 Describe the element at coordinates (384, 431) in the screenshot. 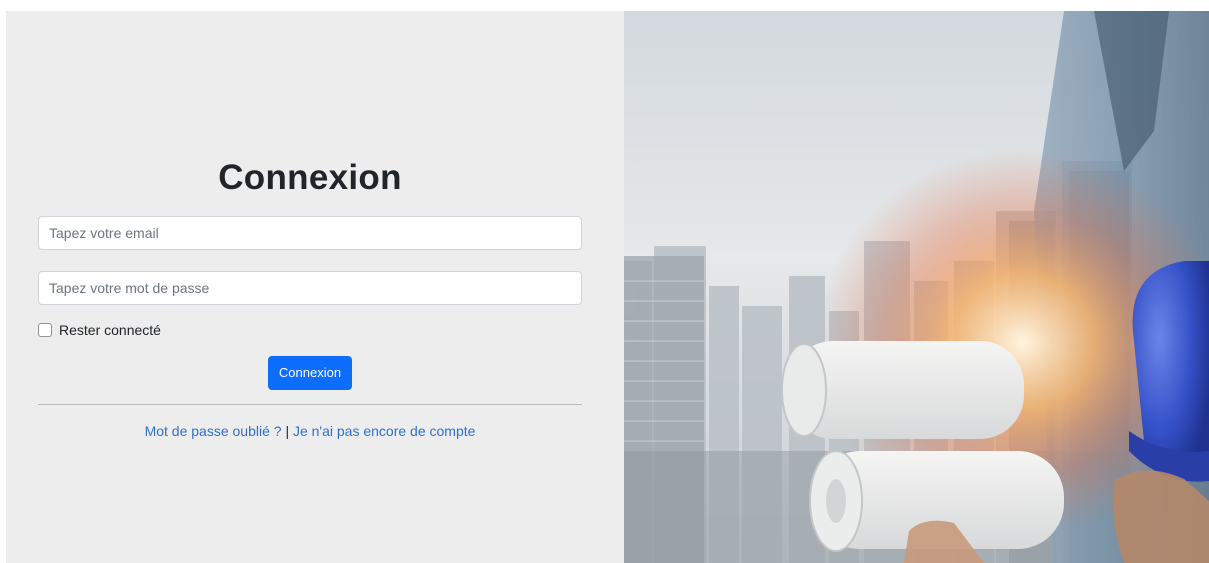

I see `signup-link: Je n'ai pas encore de compte` at that location.